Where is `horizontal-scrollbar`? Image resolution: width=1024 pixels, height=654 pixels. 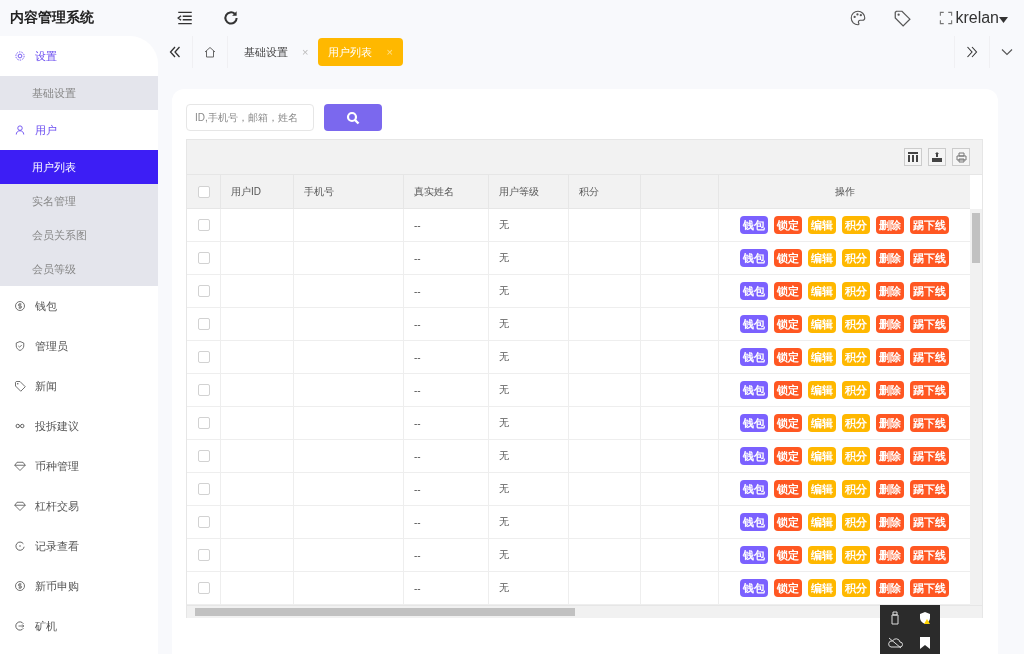 horizontal-scrollbar is located at coordinates (584, 611).